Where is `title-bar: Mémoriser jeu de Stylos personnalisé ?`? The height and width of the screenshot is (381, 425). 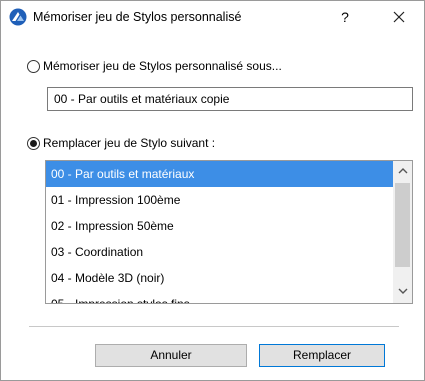 title-bar: Mémoriser jeu de Stylos personnalisé ? is located at coordinates (212, 16).